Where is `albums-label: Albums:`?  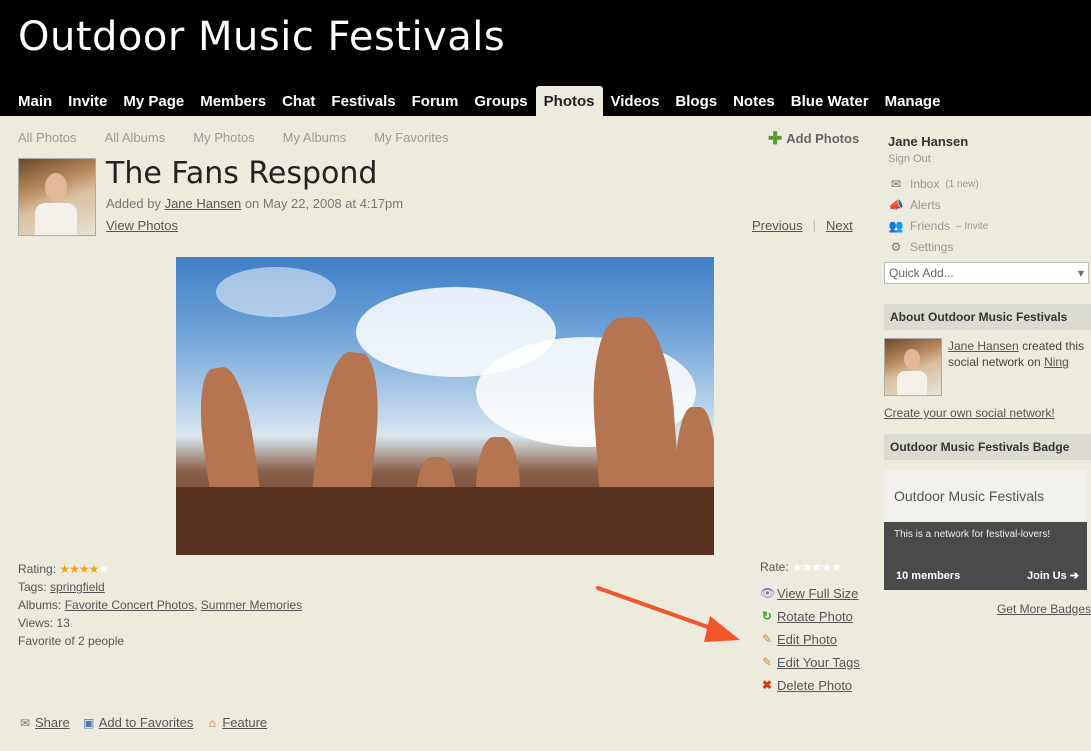
albums-label: Albums: is located at coordinates (40, 605).